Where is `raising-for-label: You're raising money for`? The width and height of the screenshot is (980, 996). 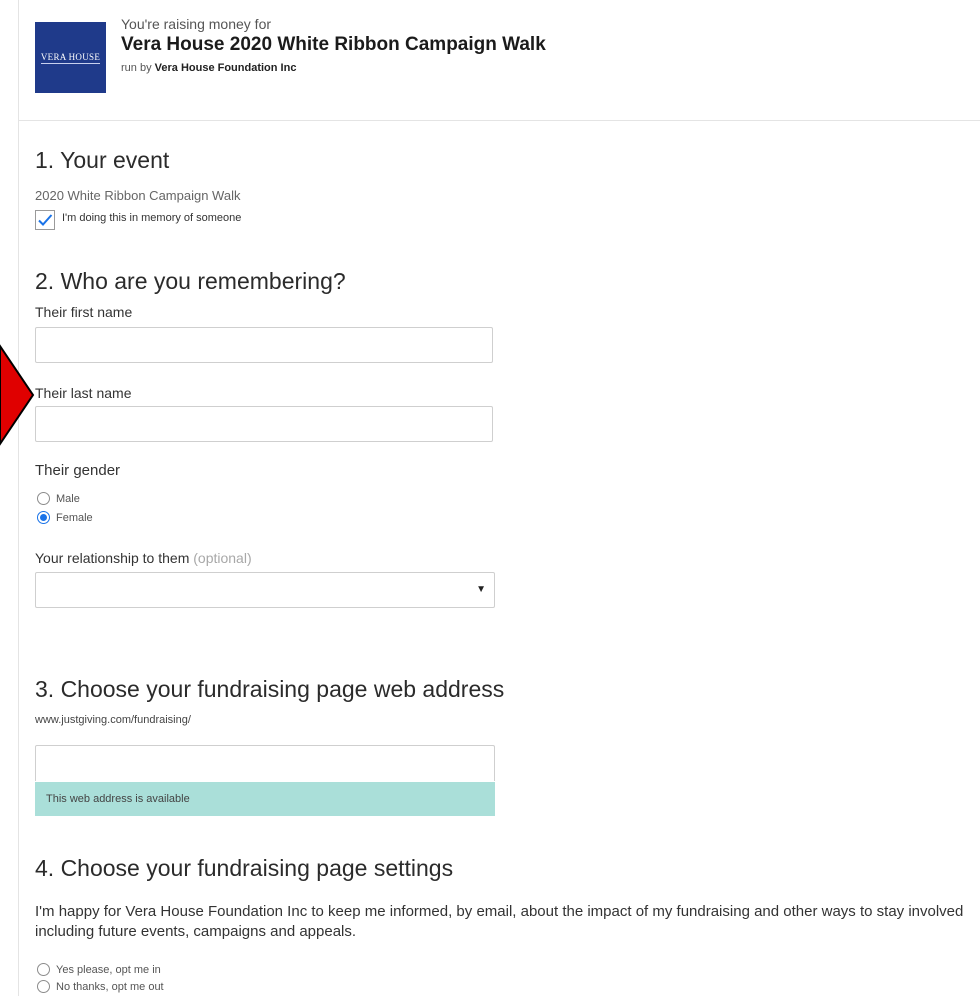
raising-for-label: You're raising money for is located at coordinates (196, 24).